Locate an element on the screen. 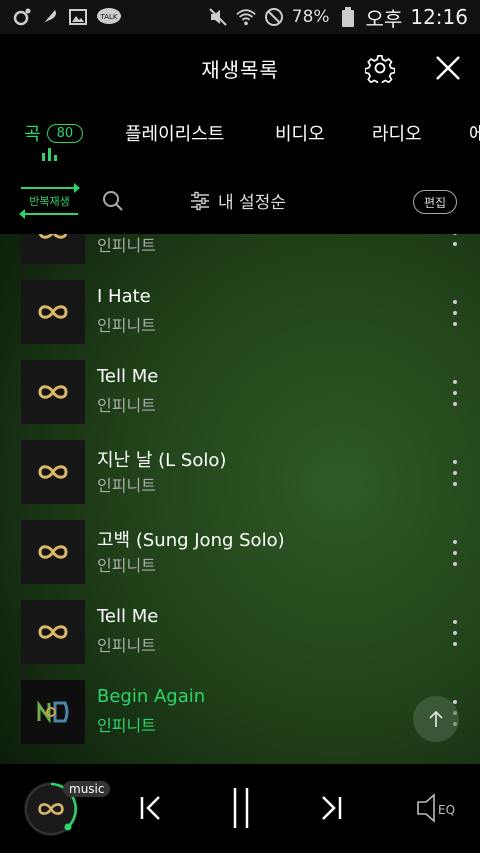  mini-player: music EQ is located at coordinates (240, 808).